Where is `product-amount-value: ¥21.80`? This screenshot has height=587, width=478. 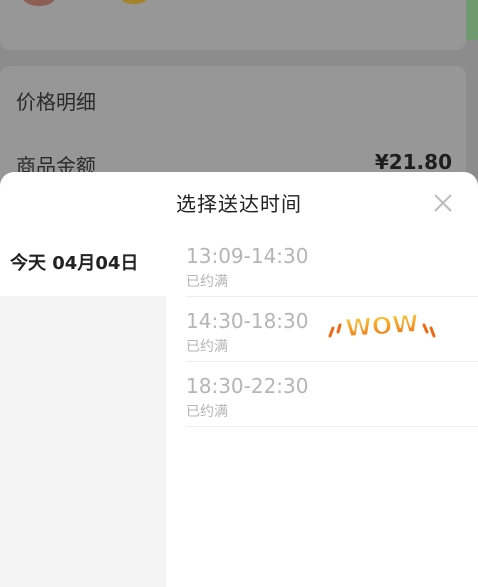 product-amount-value: ¥21.80 is located at coordinates (413, 162).